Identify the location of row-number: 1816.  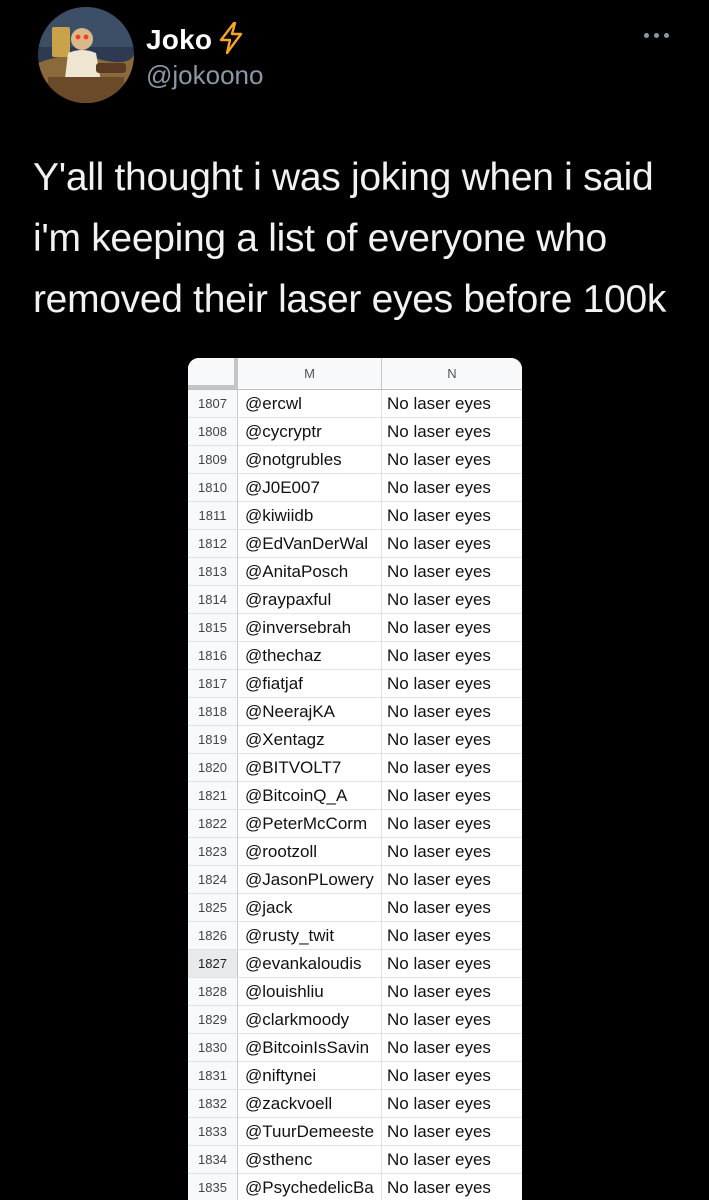
(213, 655).